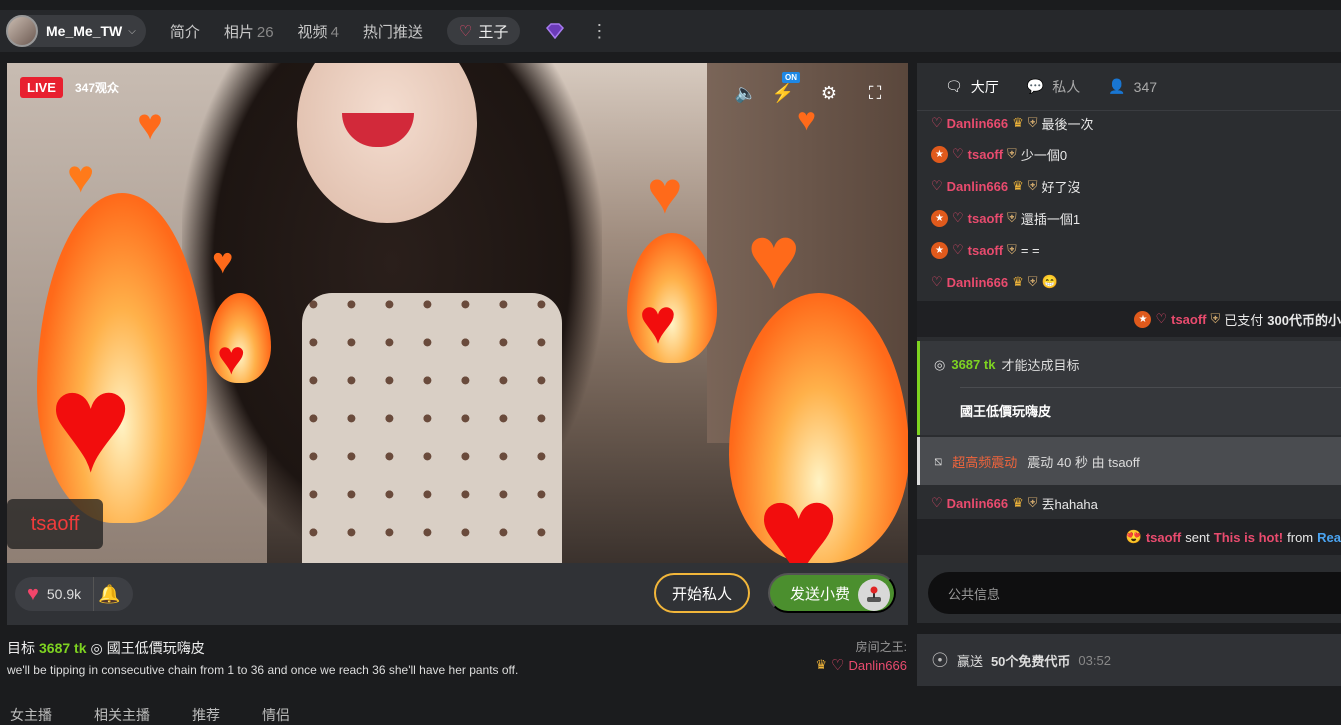  I want to click on like-count: 50.9k, so click(64, 594).